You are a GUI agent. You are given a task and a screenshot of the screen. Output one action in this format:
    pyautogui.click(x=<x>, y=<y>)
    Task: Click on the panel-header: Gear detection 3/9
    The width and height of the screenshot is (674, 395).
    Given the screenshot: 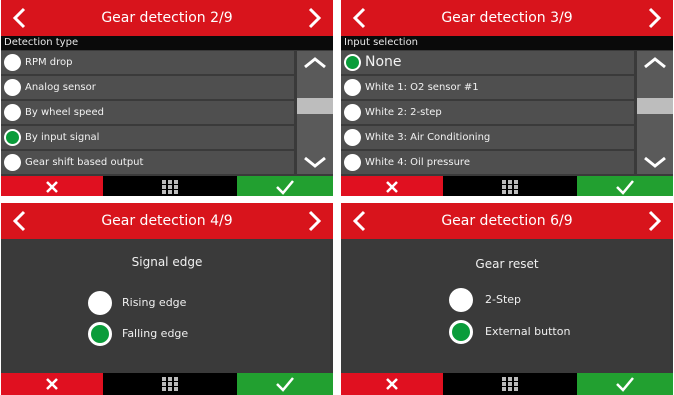 What is the action you would take?
    pyautogui.click(x=507, y=18)
    